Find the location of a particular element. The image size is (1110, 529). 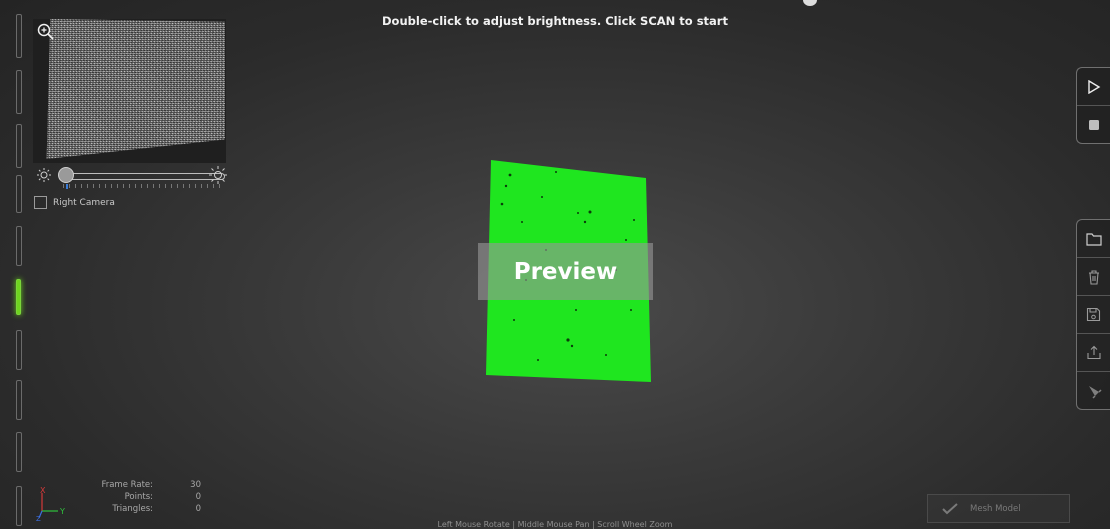

slider-ticks is located at coordinates (143, 186).